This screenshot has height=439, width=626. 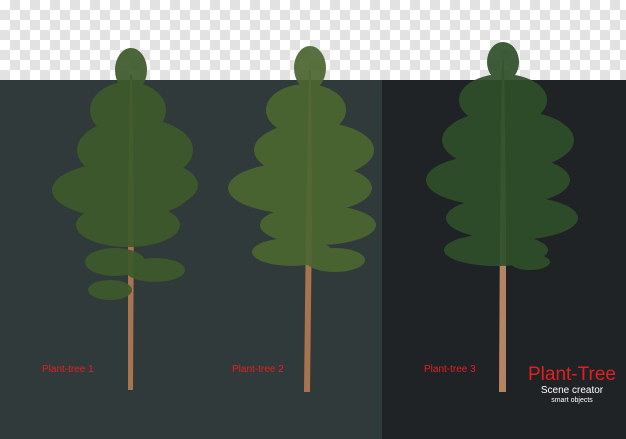 What do you see at coordinates (572, 400) in the screenshot?
I see `brand-tagline: smart objects` at bounding box center [572, 400].